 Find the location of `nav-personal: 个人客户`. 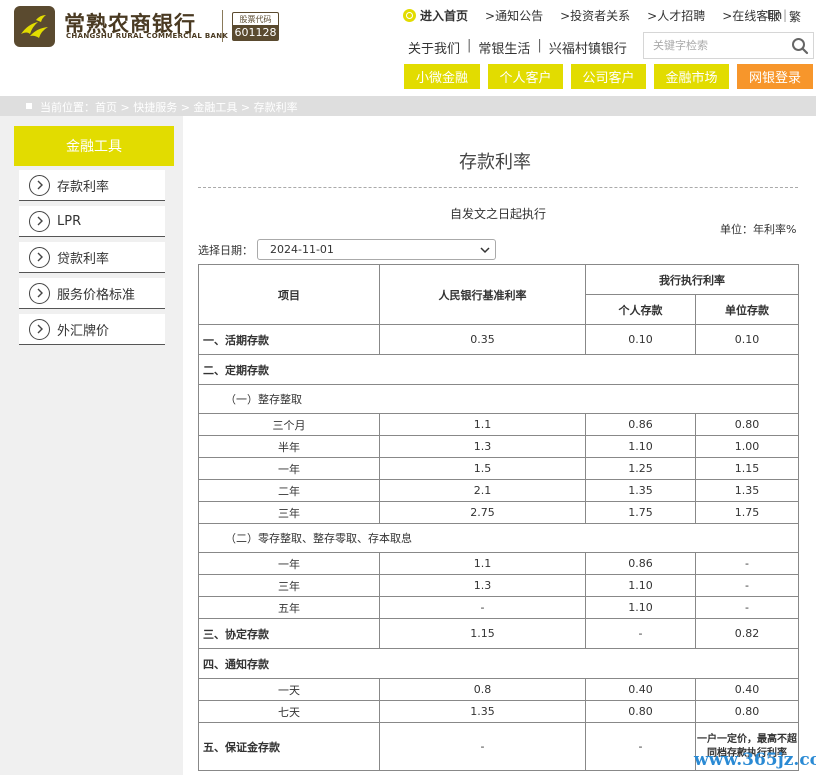

nav-personal: 个人客户 is located at coordinates (525, 76).